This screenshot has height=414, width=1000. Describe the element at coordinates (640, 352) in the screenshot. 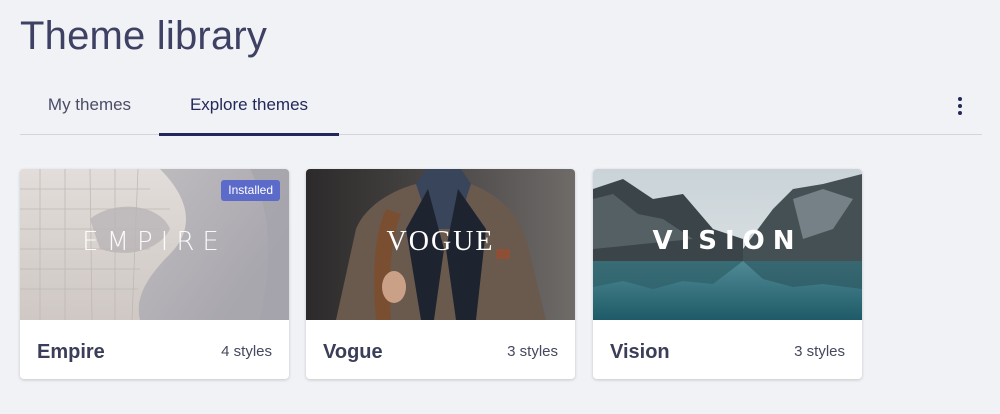

I see `theme-name: Vision` at that location.